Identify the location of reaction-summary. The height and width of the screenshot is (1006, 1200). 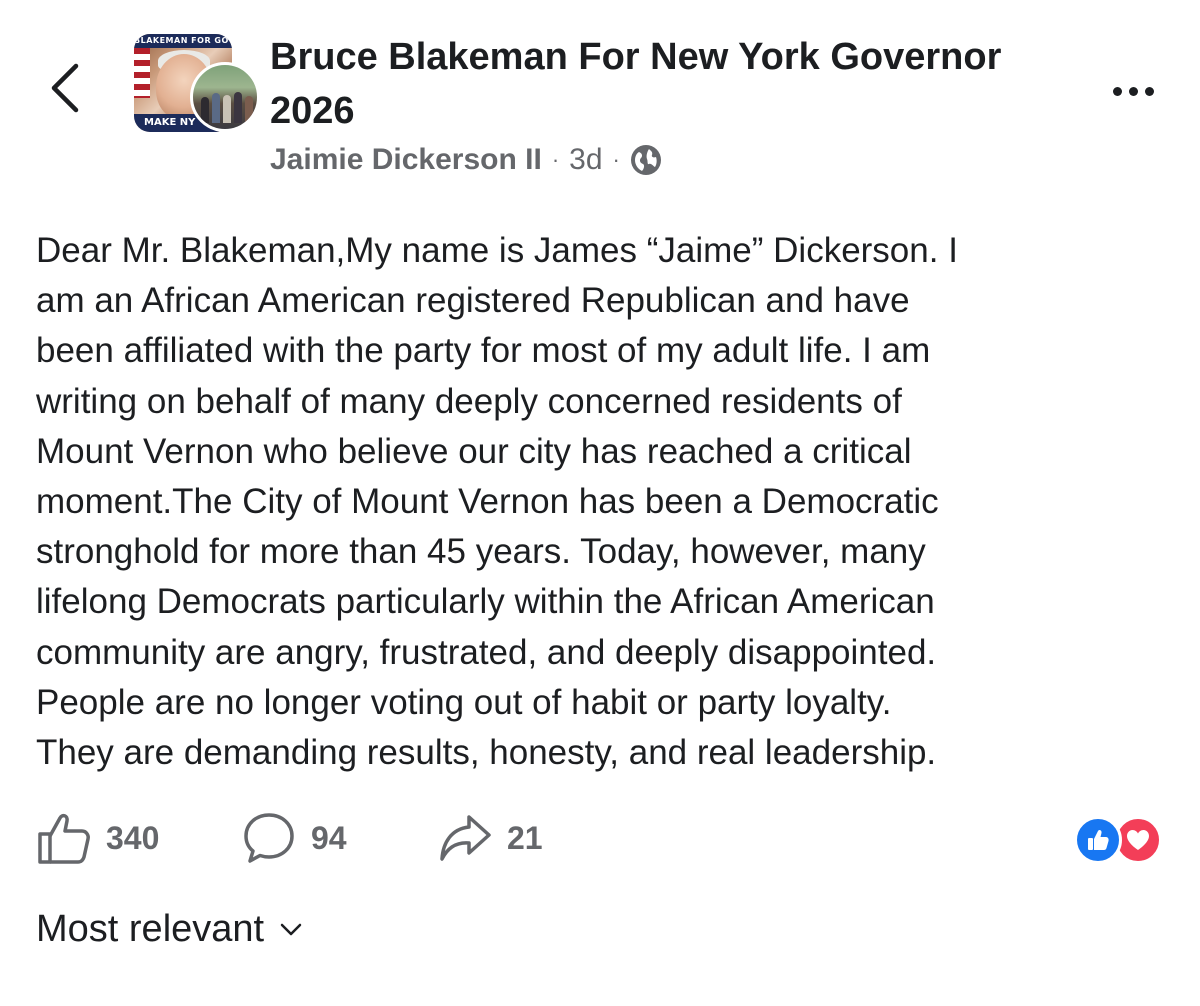
(1122, 841).